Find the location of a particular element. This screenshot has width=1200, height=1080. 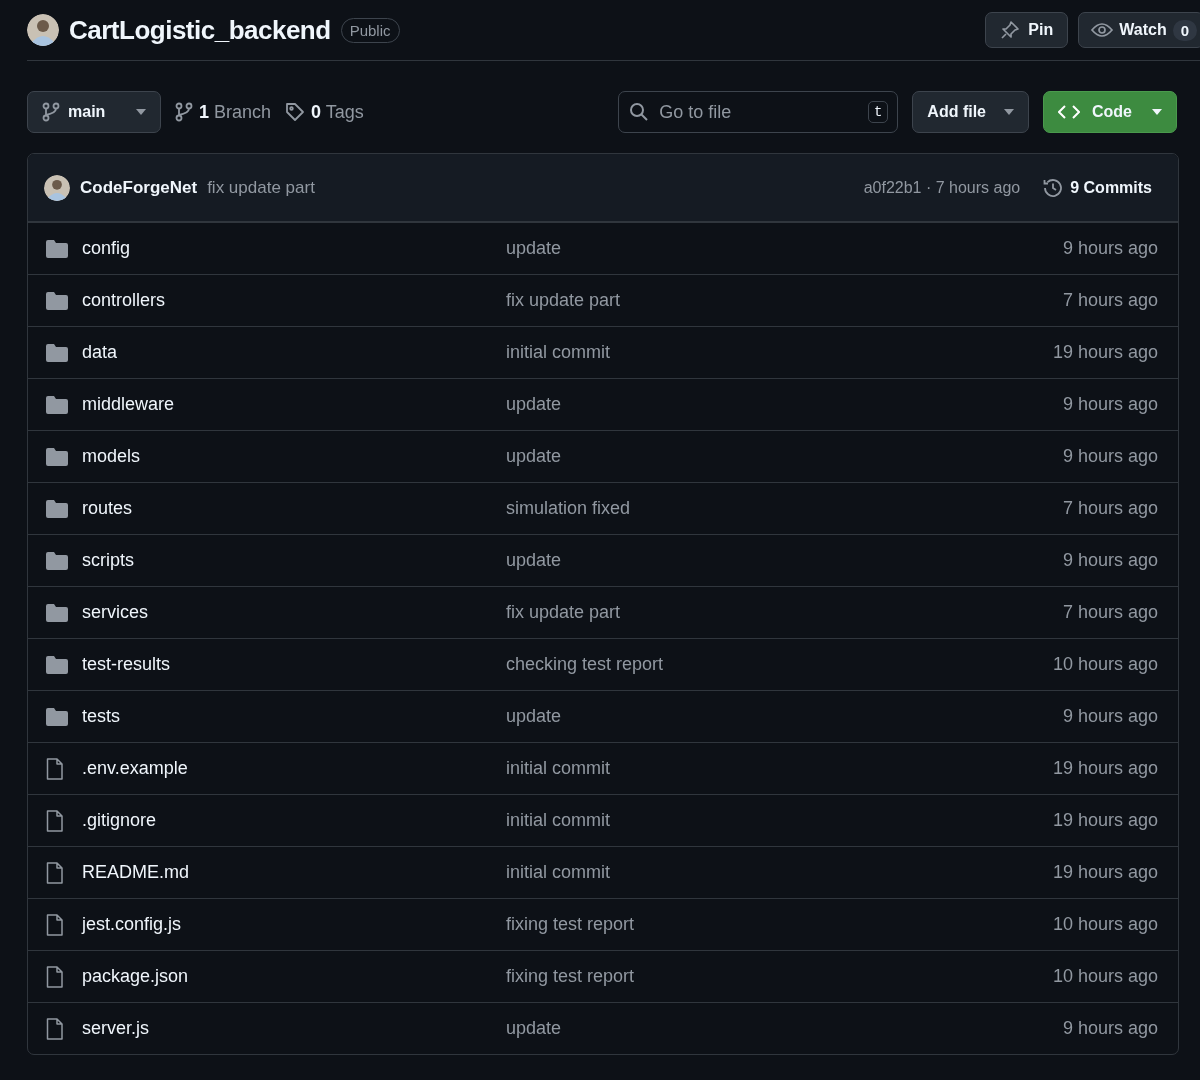

file-name: README.md is located at coordinates (135, 872).